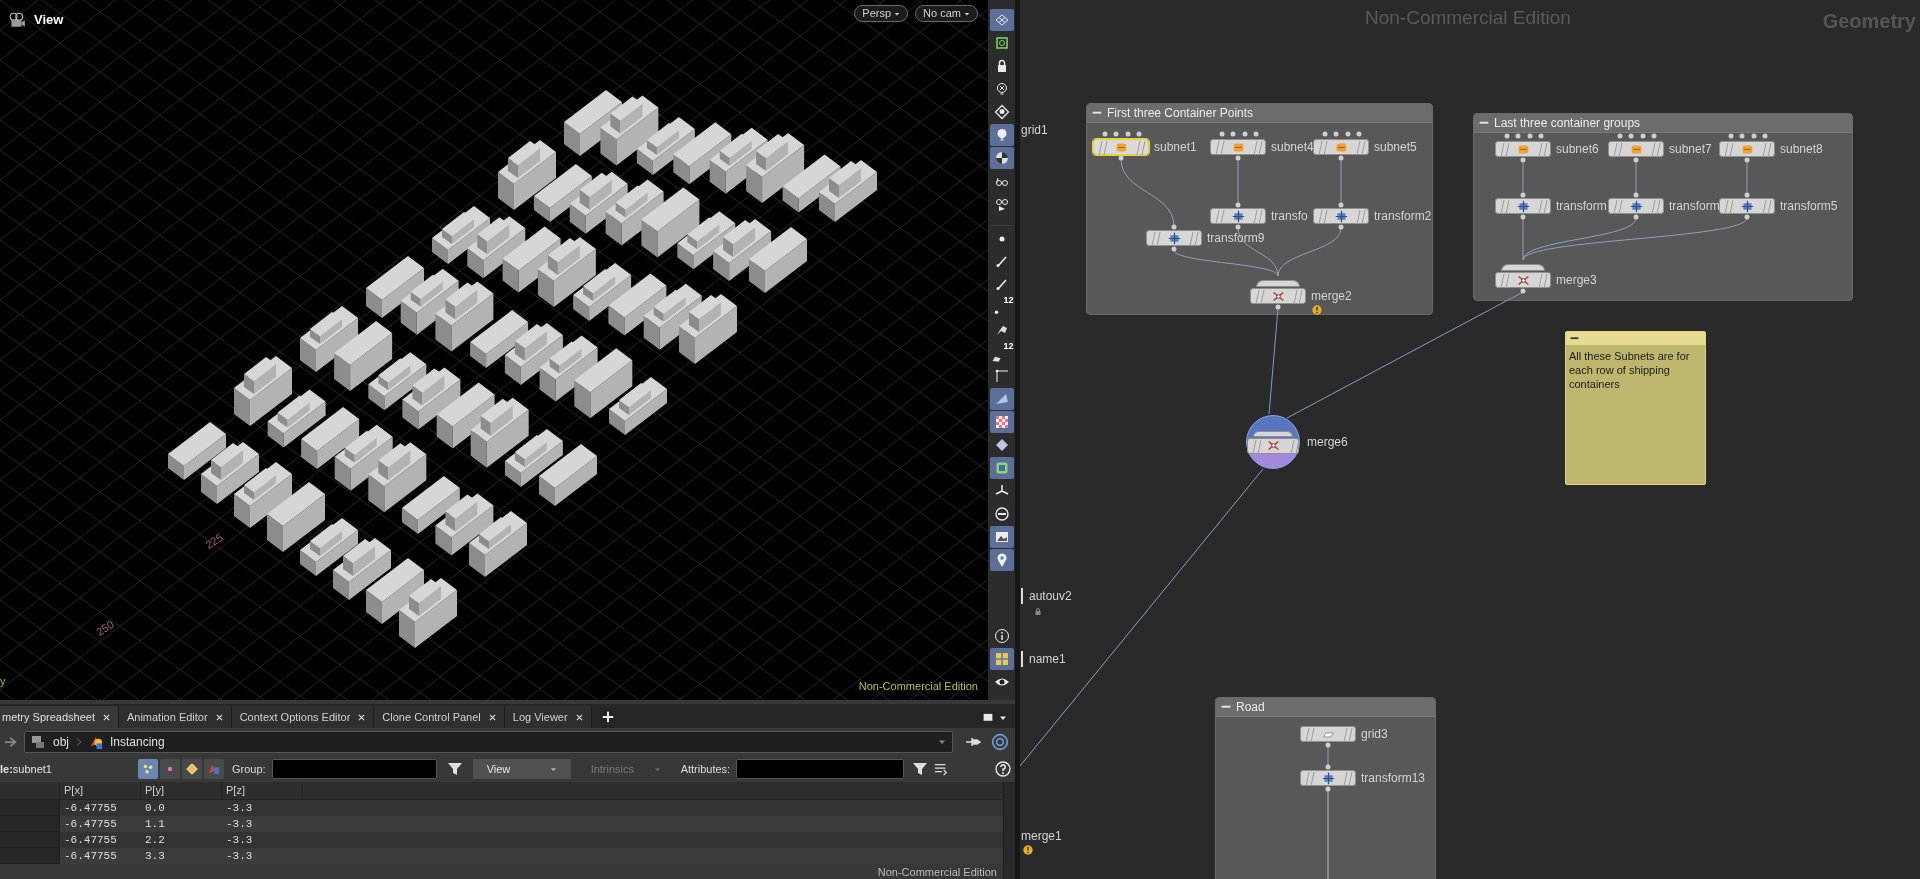 This screenshot has width=1920, height=879. What do you see at coordinates (1635, 408) in the screenshot?
I see `sticky-note: All these Subnets are for each row of shipping containers` at bounding box center [1635, 408].